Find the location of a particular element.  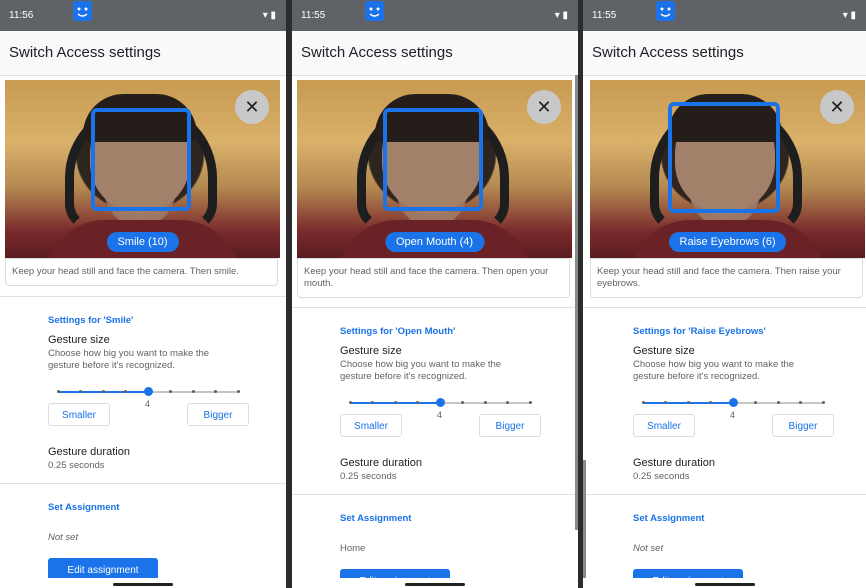

camera-preview: ✕ Raise Eyebrows (6) is located at coordinates (727, 169).